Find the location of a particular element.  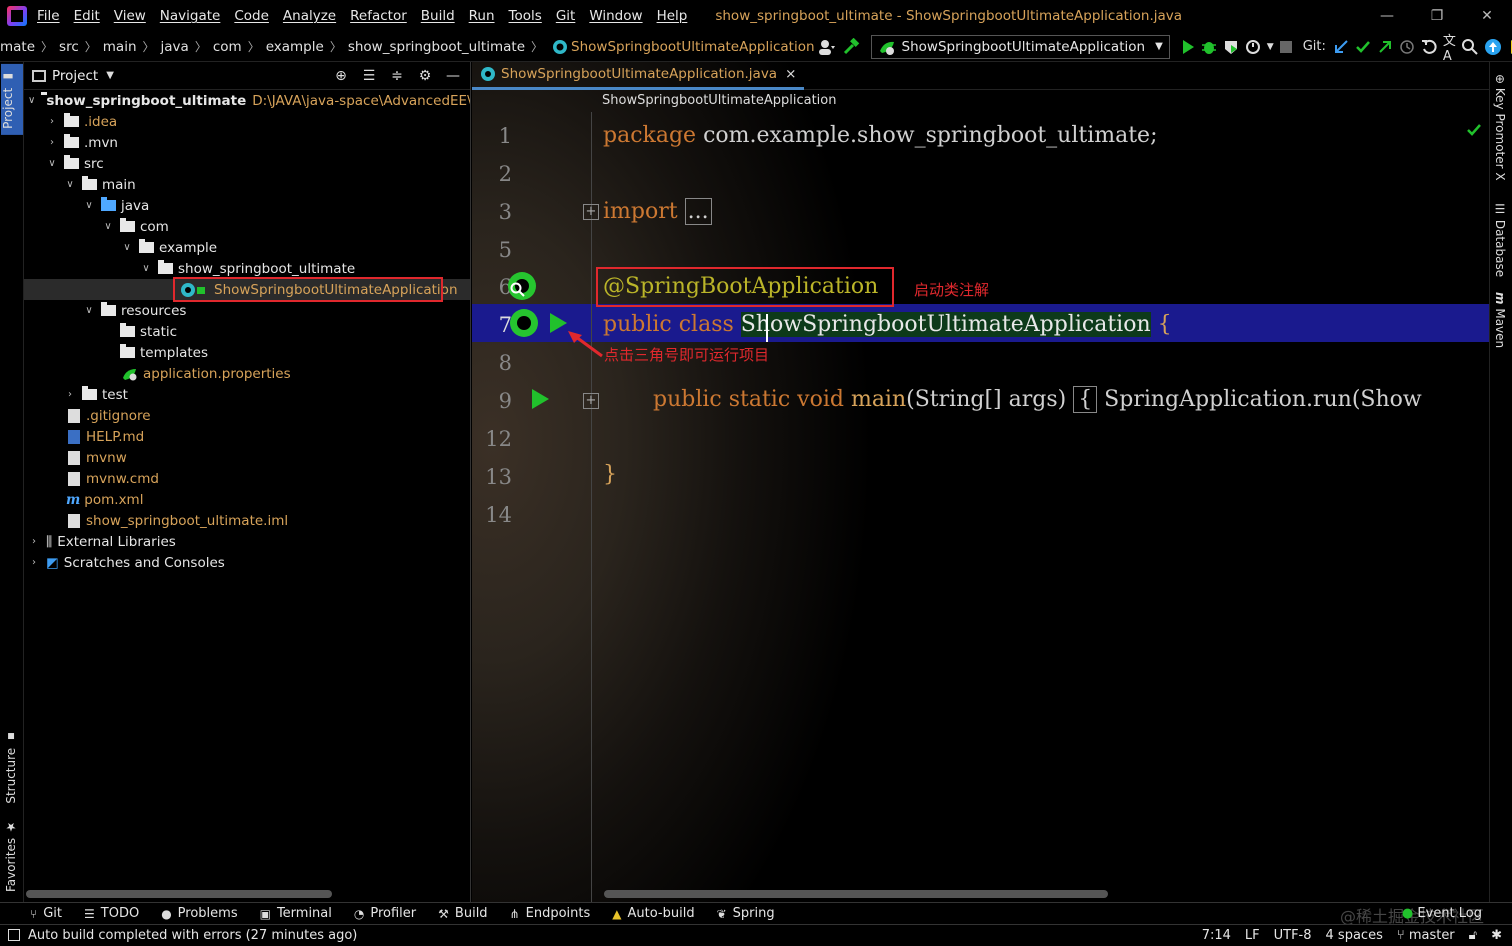

menu-navigate: Navigate is located at coordinates (190, 16).